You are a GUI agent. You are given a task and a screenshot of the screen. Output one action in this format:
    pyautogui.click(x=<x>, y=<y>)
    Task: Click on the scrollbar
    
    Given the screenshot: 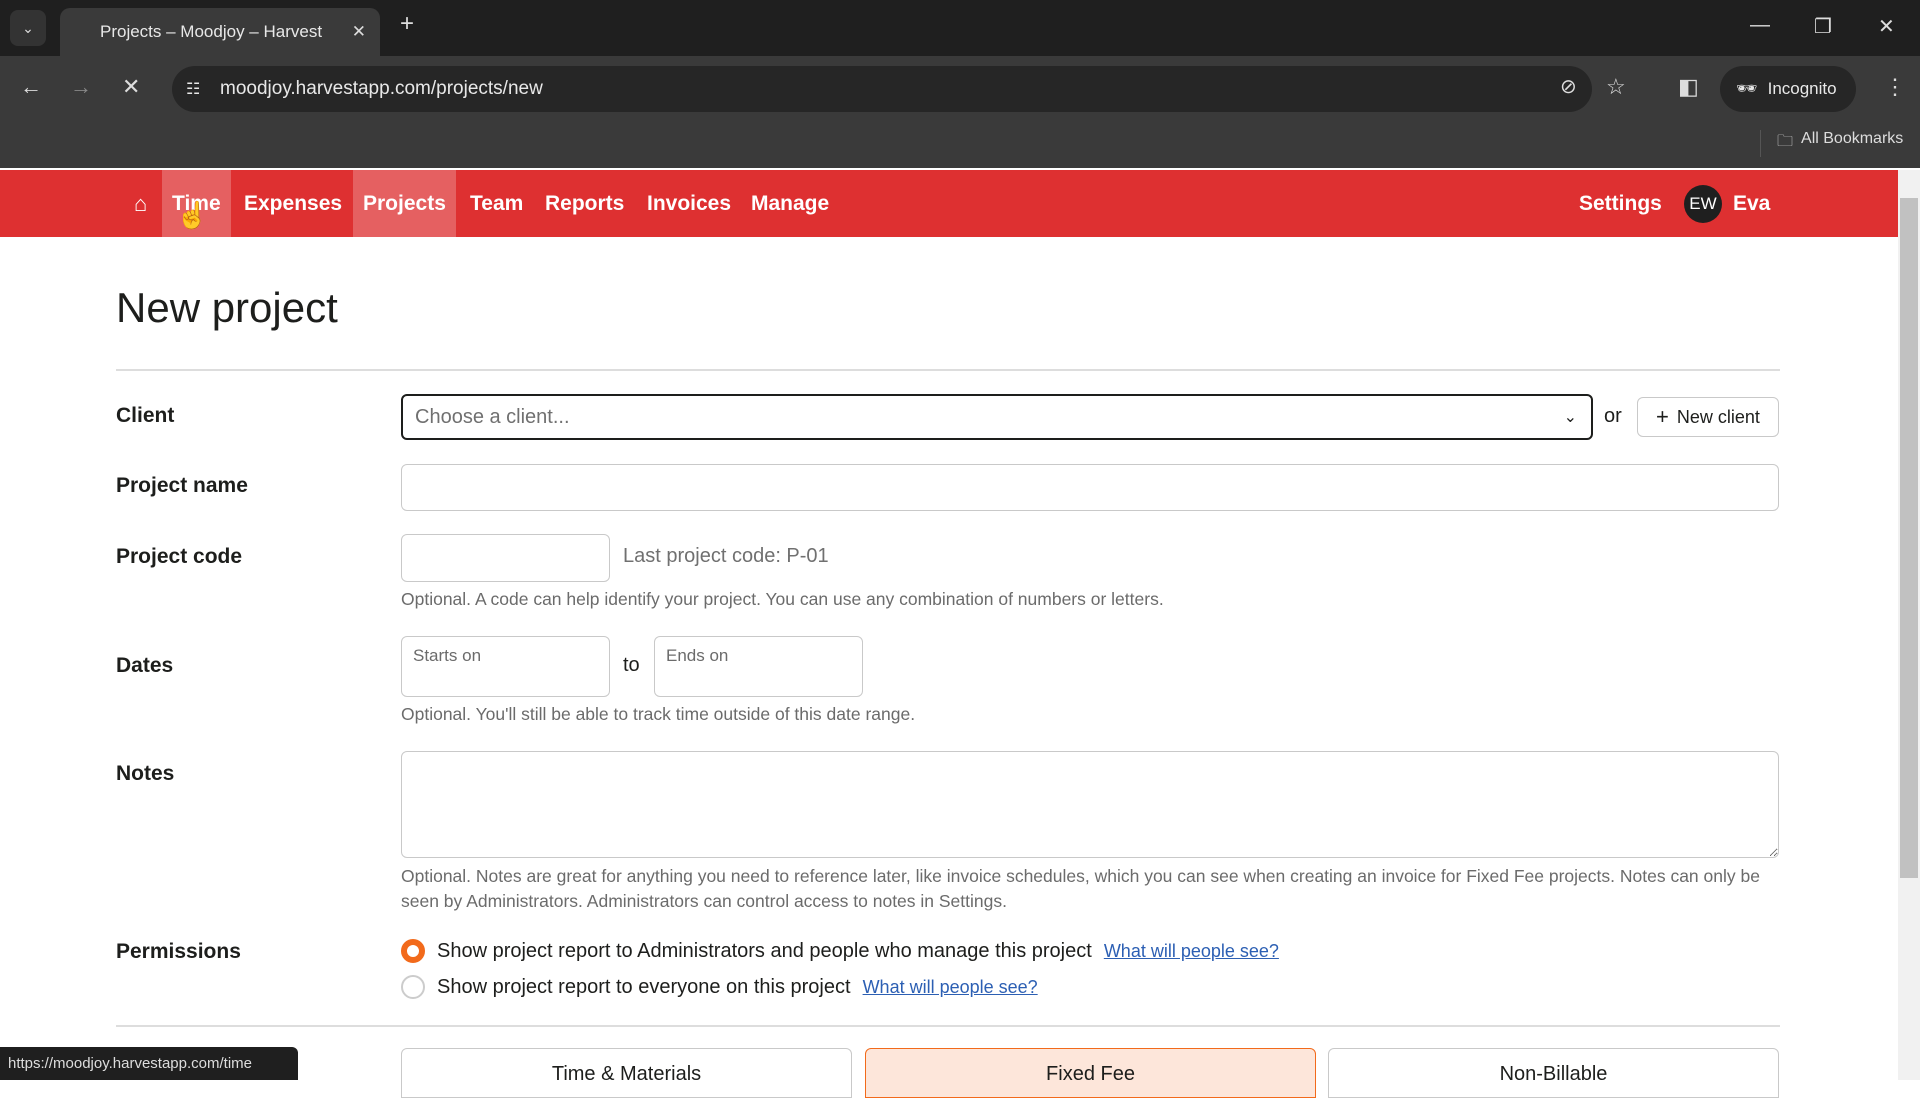 What is the action you would take?
    pyautogui.click(x=1909, y=625)
    